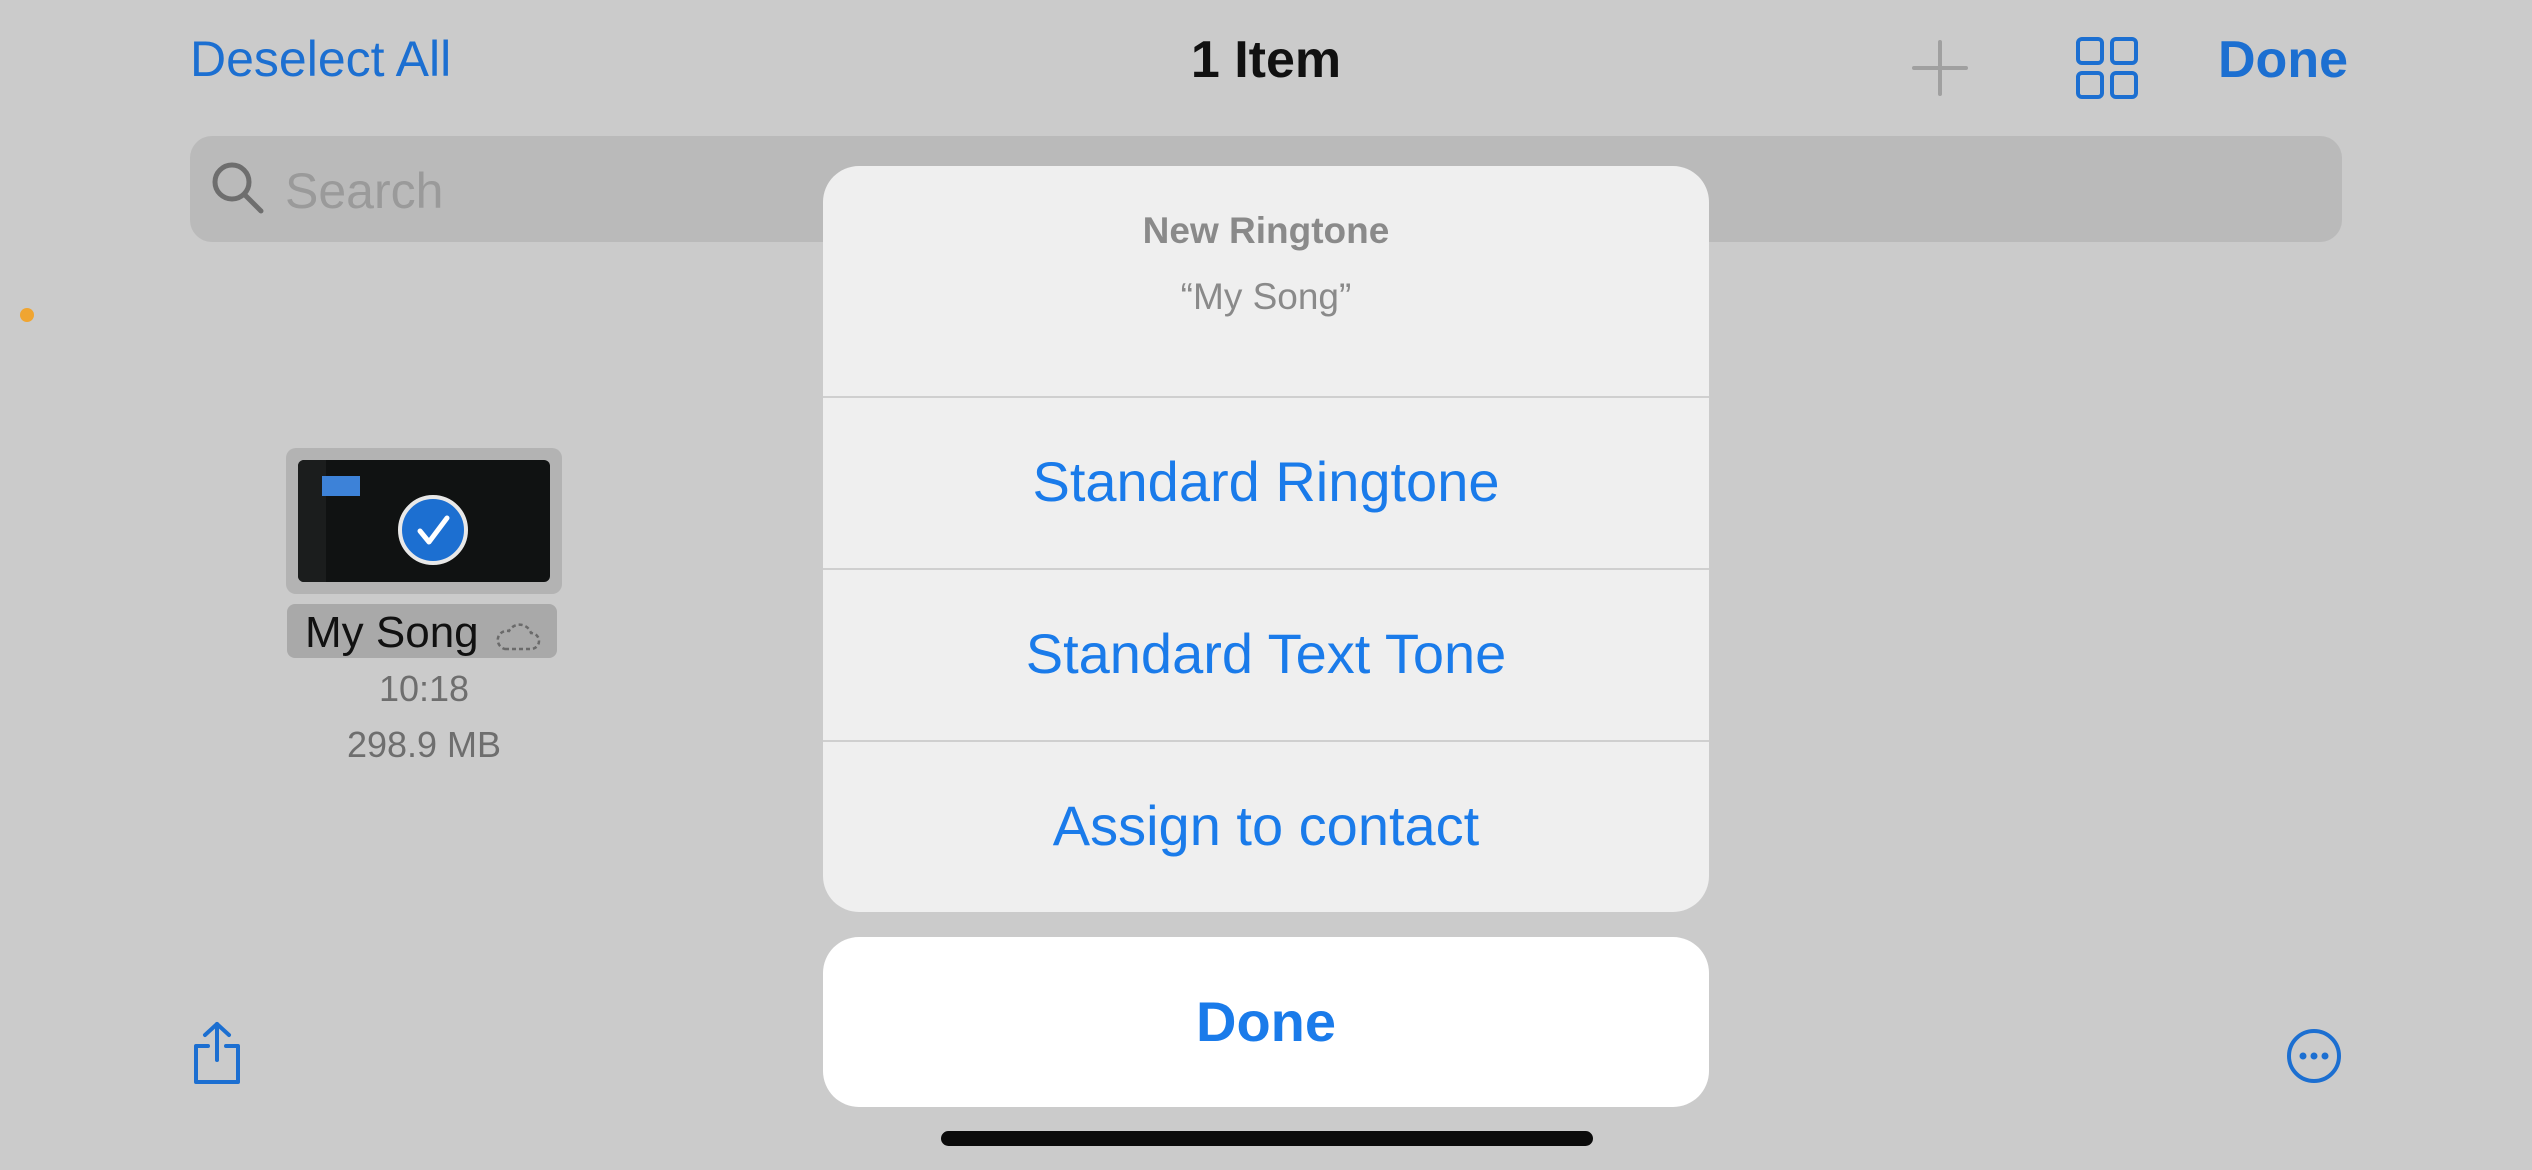  Describe the element at coordinates (1266, 482) in the screenshot. I see `standard-ringtone-button: Standard Ringtone` at that location.